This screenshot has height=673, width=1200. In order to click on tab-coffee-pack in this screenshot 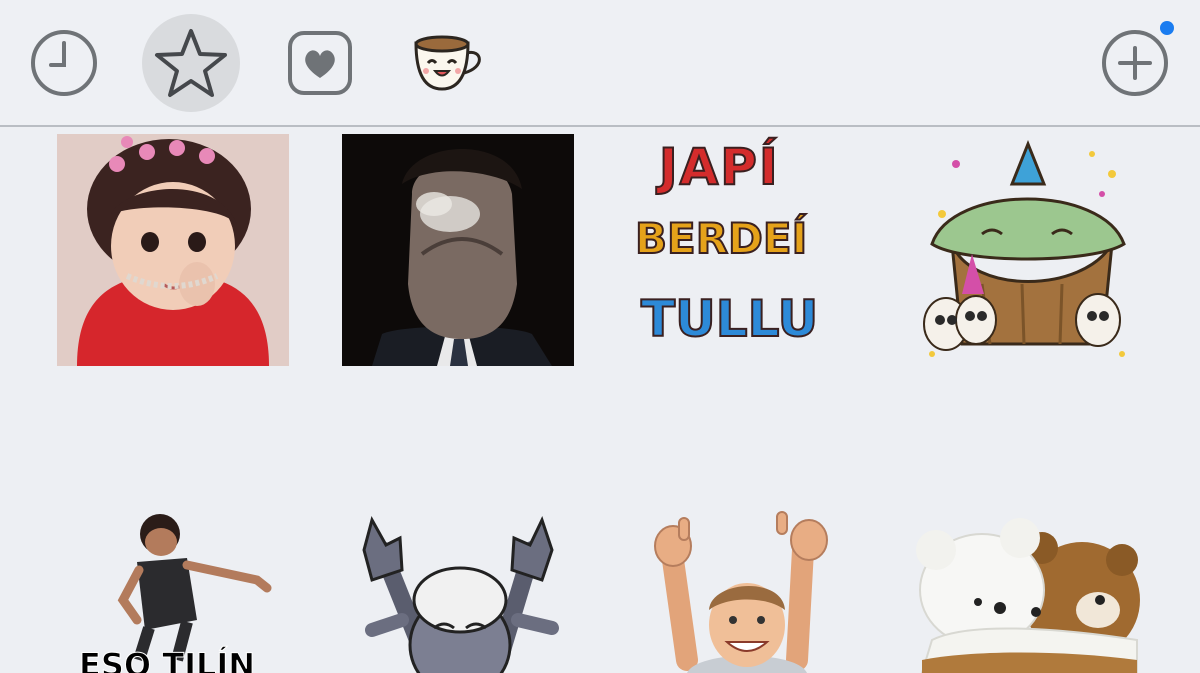, I will do `click(448, 63)`.